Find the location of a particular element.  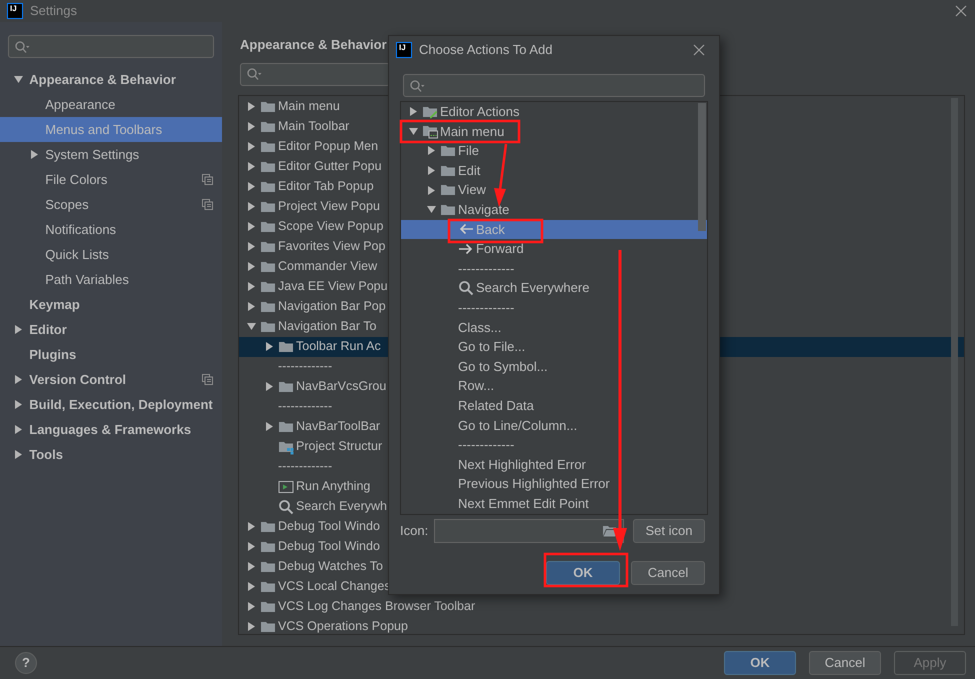

sidebar-item: Editor is located at coordinates (111, 329).